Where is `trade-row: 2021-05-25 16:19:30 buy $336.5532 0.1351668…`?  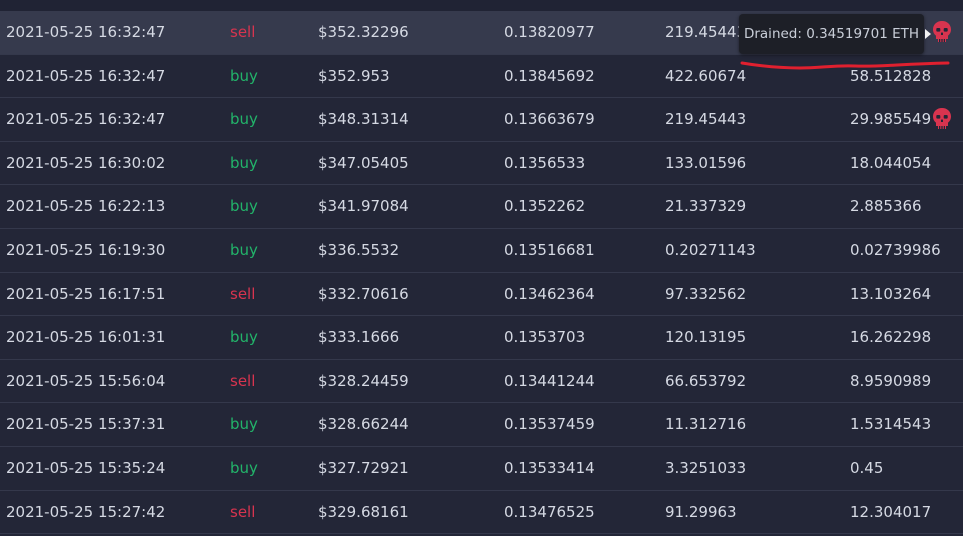 trade-row: 2021-05-25 16:19:30 buy $336.5532 0.1351668… is located at coordinates (481, 251).